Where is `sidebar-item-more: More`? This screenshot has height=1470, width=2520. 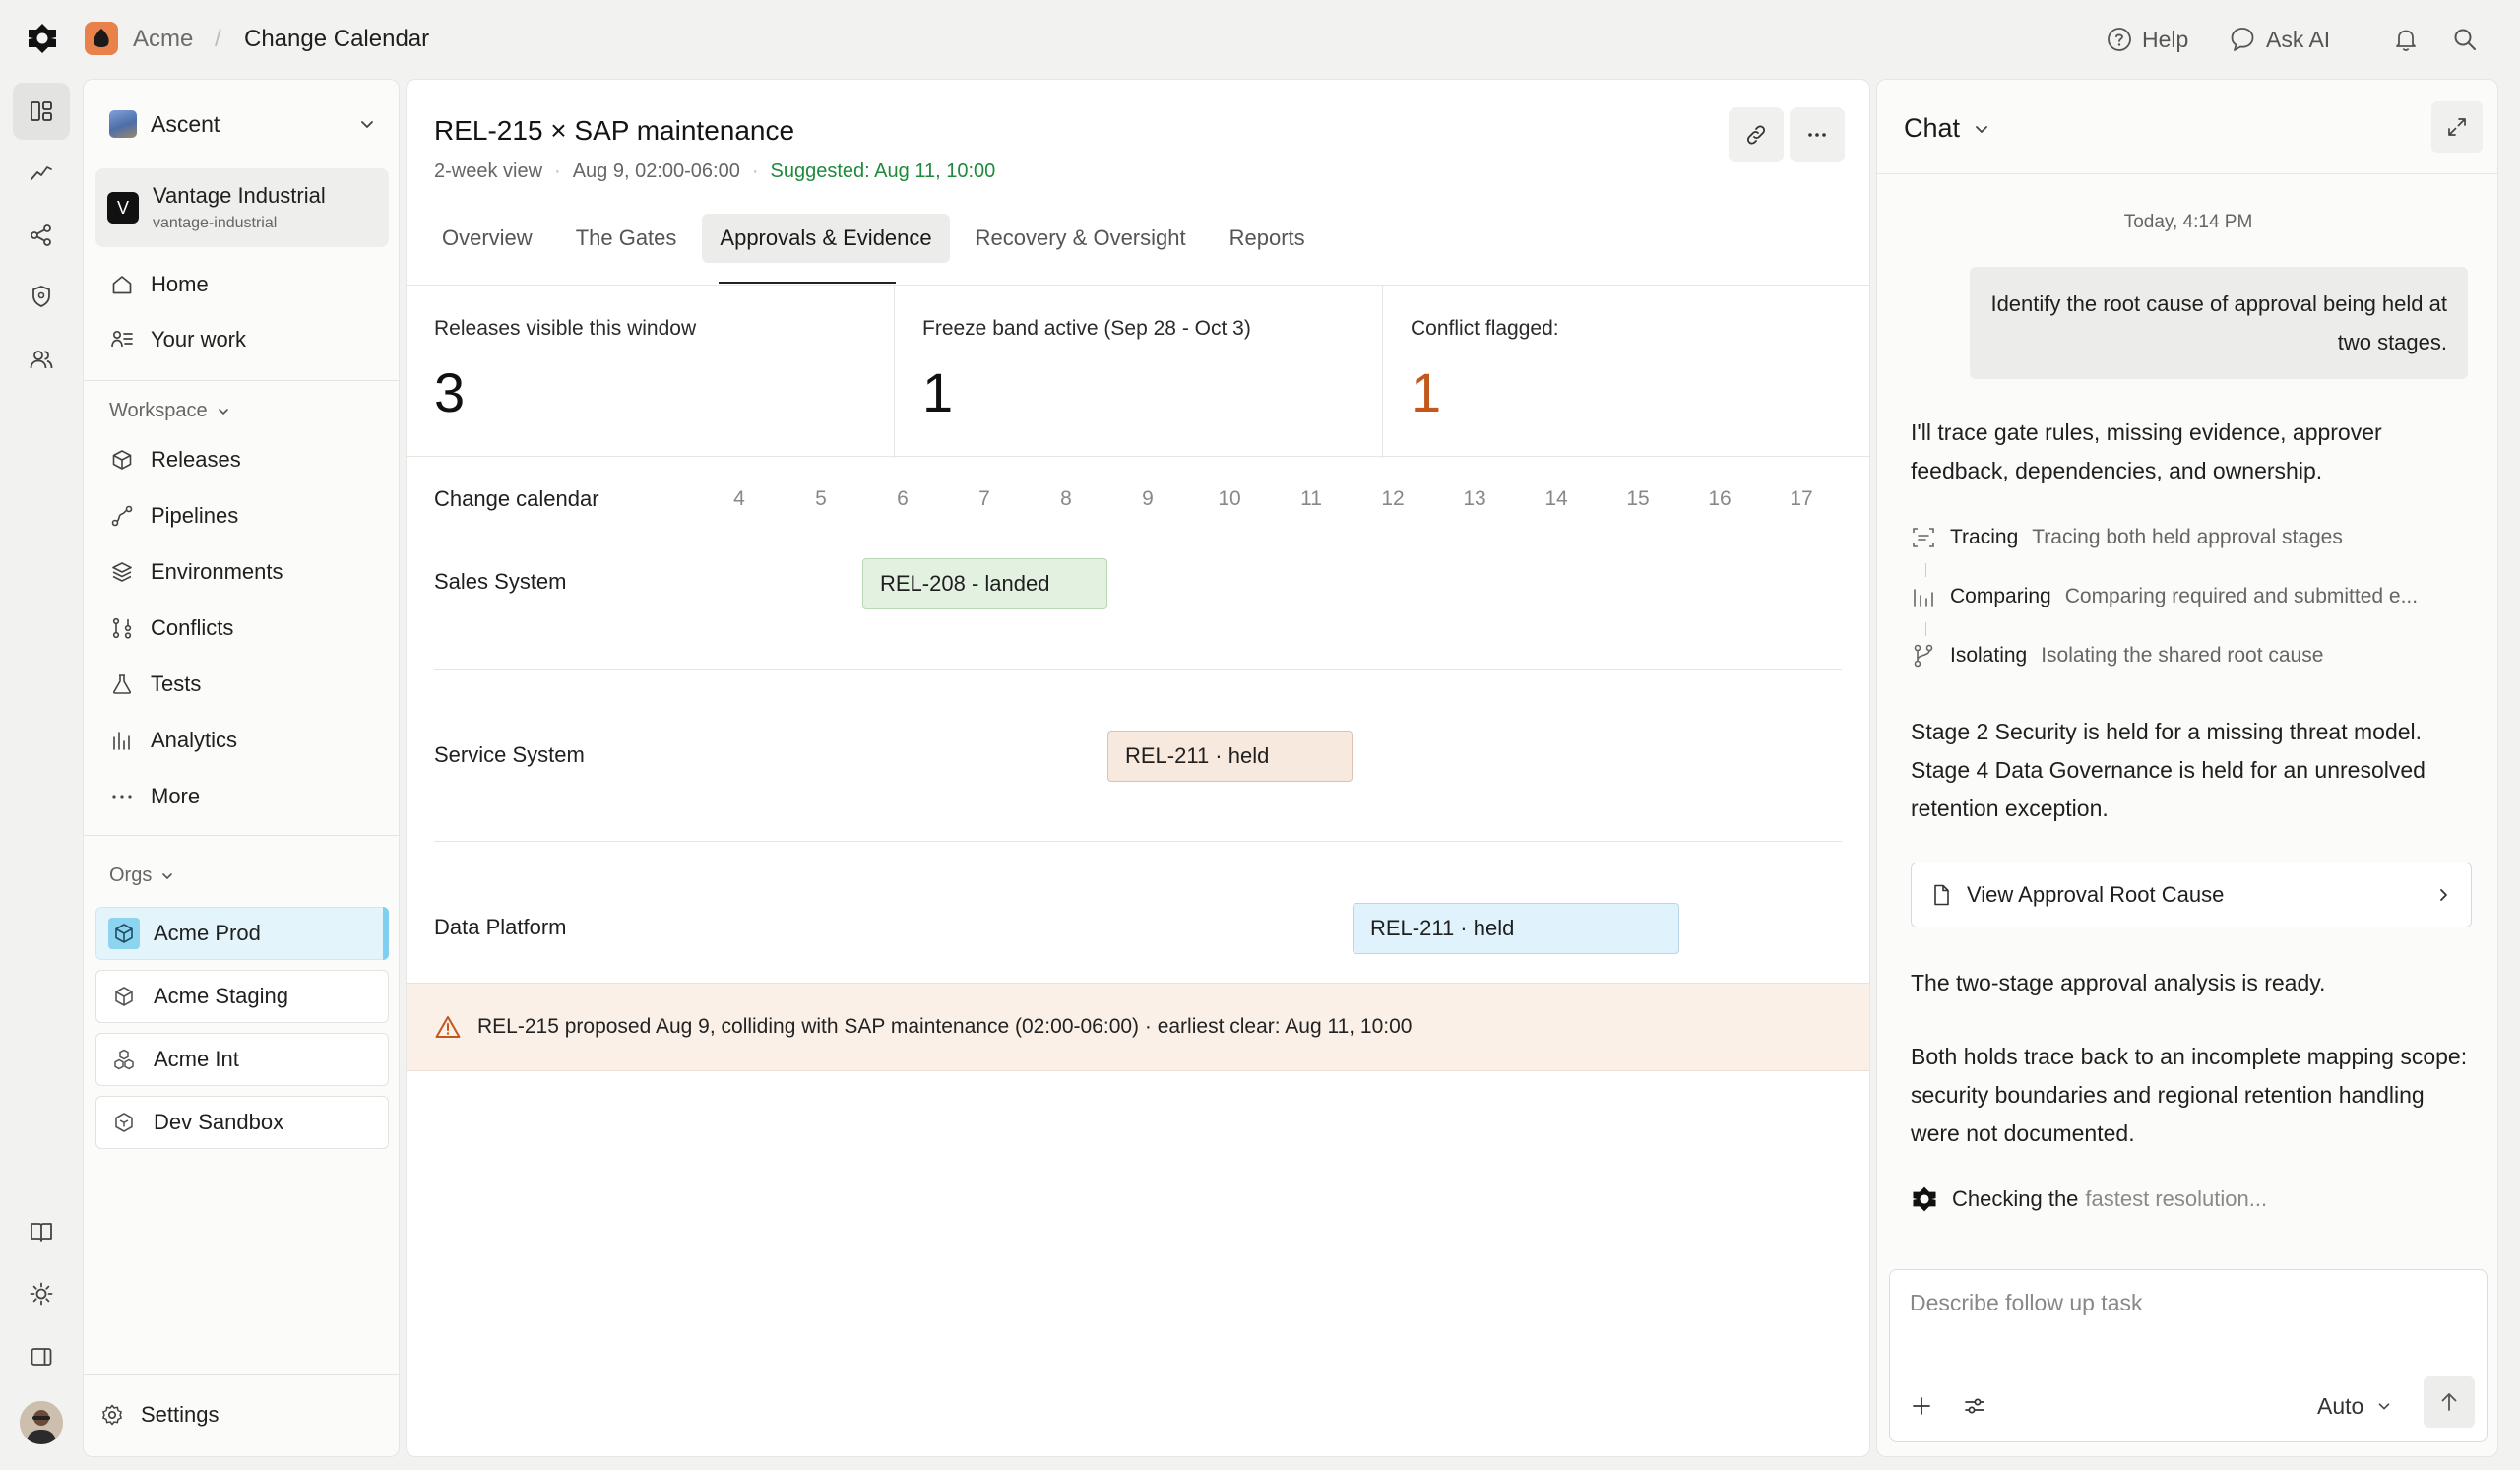
sidebar-item-more: More is located at coordinates (242, 796).